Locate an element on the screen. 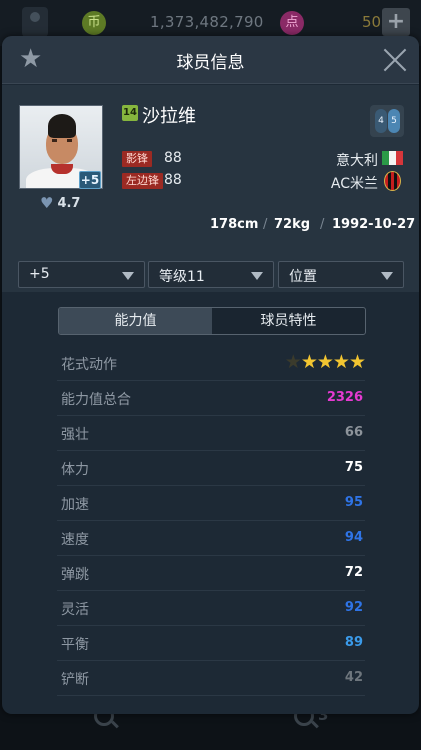 This screenshot has height=750, width=421. club-name: AC米兰 is located at coordinates (354, 184).